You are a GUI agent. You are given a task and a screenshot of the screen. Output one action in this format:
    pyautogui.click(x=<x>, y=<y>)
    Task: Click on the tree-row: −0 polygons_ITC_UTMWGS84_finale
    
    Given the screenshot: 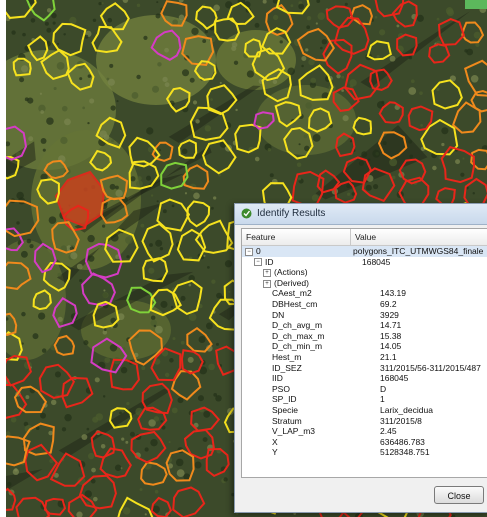 What is the action you would take?
    pyautogui.click(x=364, y=251)
    